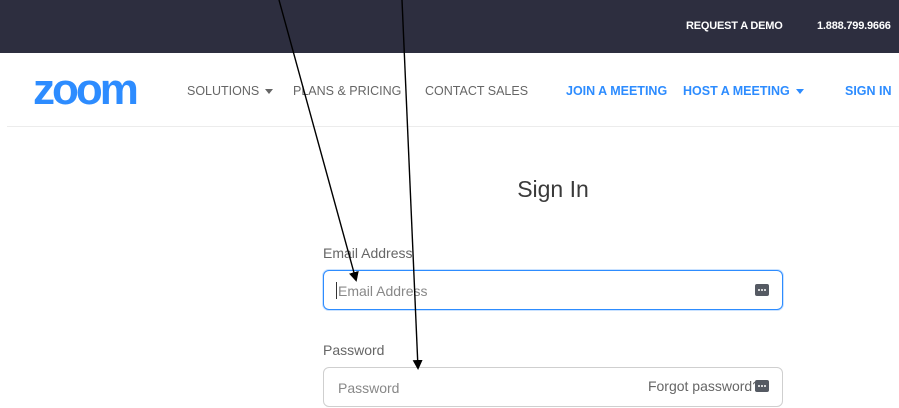  What do you see at coordinates (453, 126) in the screenshot?
I see `header-divider` at bounding box center [453, 126].